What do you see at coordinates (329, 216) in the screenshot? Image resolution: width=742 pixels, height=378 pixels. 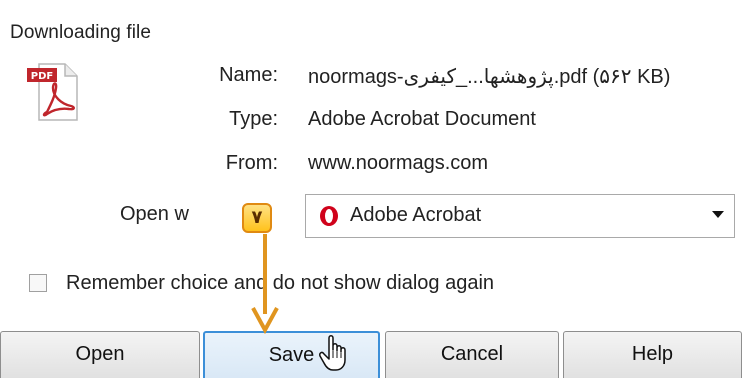 I see `opera-icon` at bounding box center [329, 216].